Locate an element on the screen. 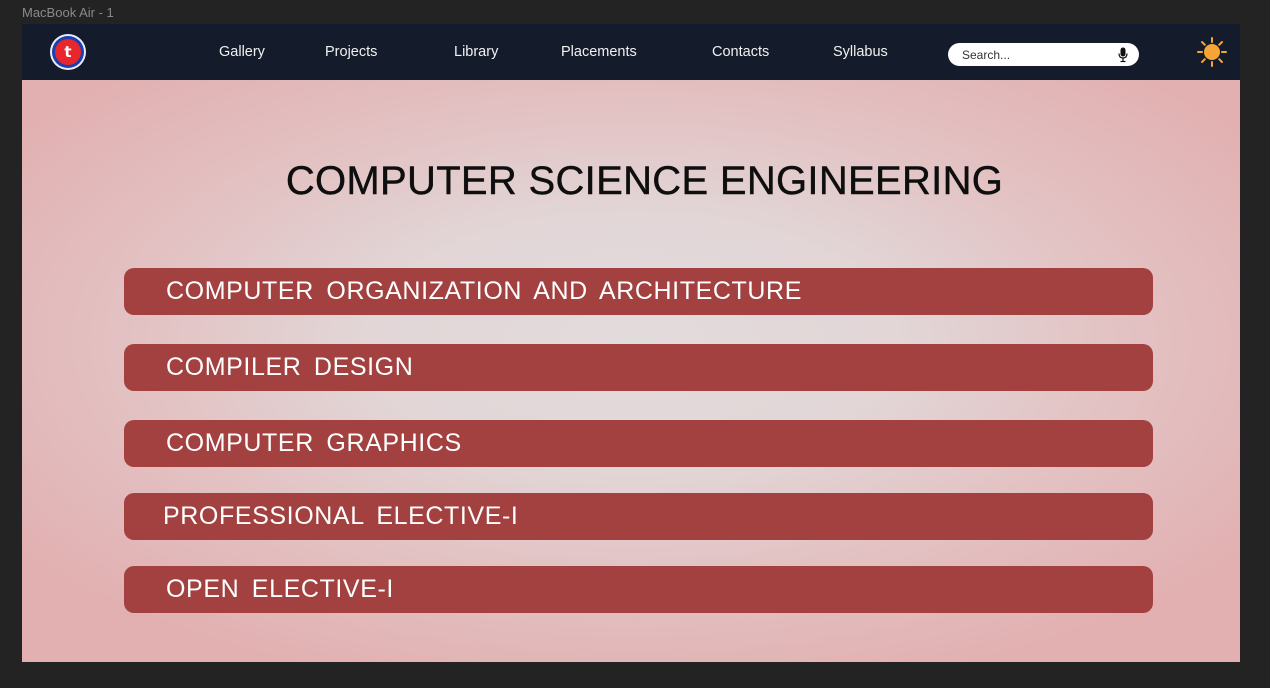 This screenshot has width=1270, height=688. subject-computer-organization-and-architecture: COMPUTER ORGANIZATION AND ARCHITECTURE is located at coordinates (638, 291).